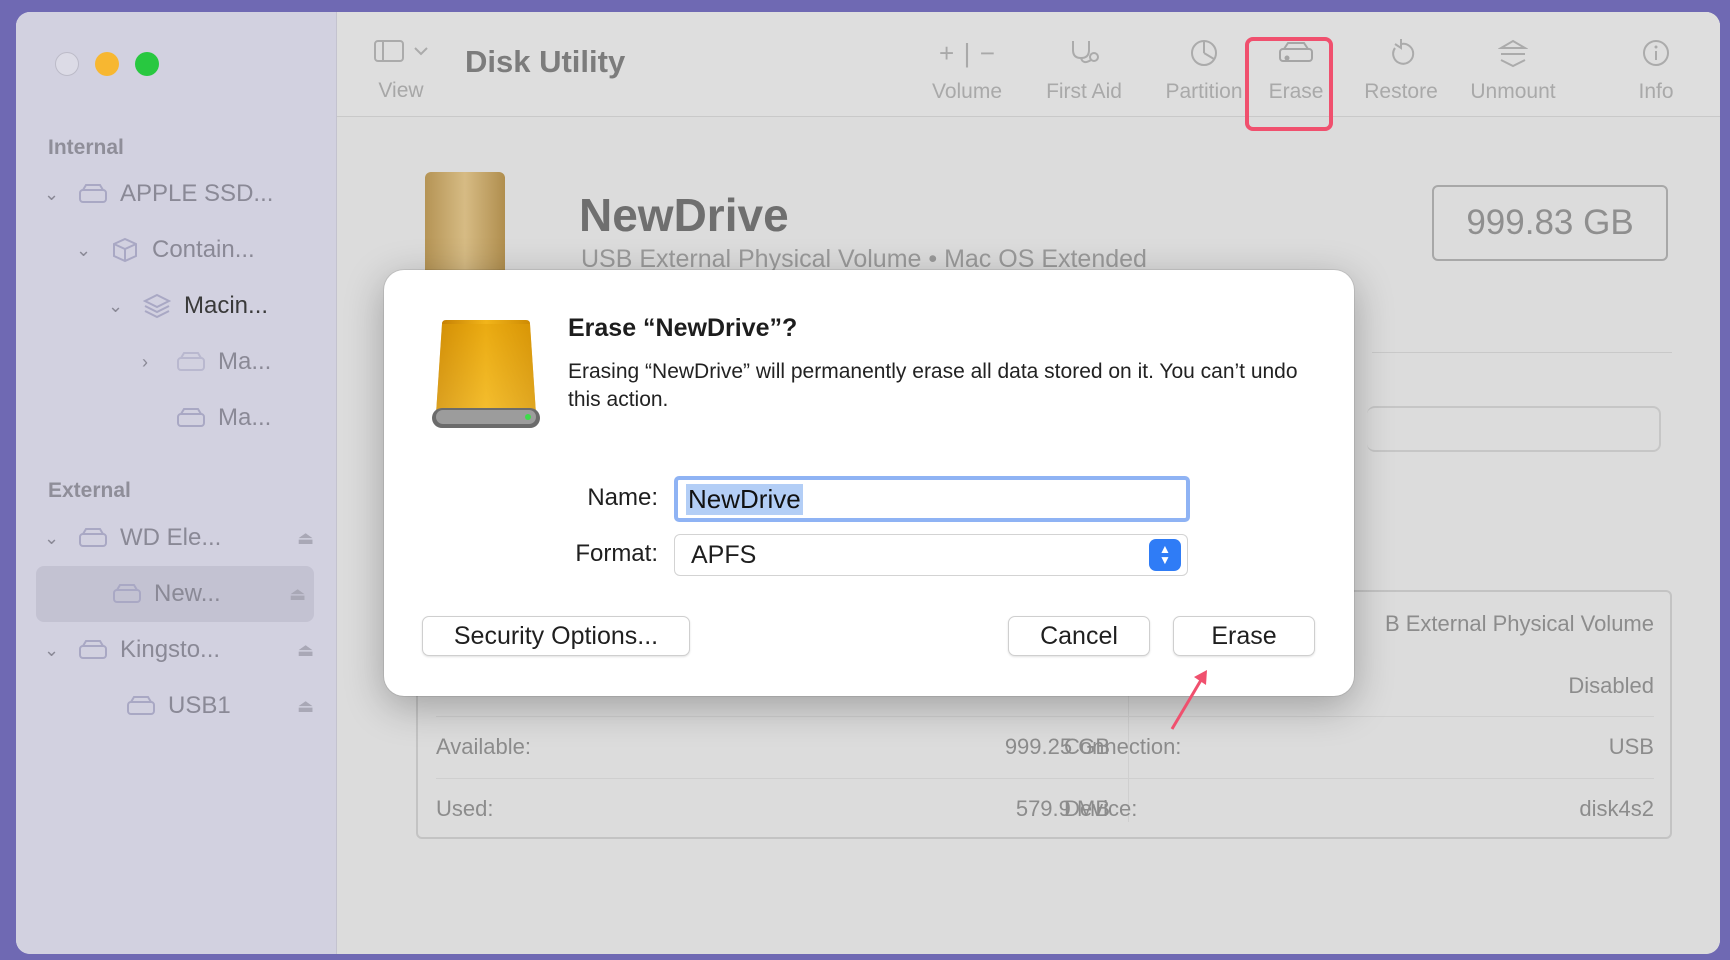  What do you see at coordinates (401, 70) in the screenshot?
I see `view-button: View` at bounding box center [401, 70].